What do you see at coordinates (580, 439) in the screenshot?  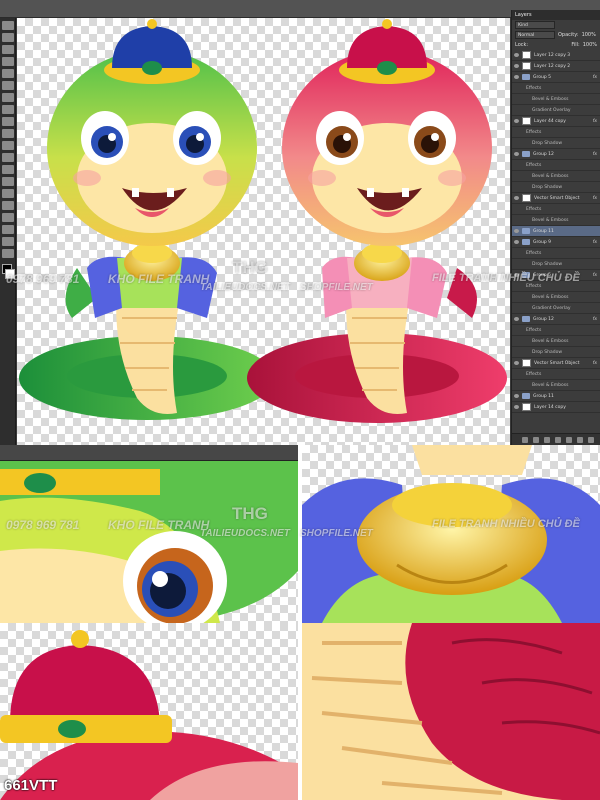 I see `new-layer-icon` at bounding box center [580, 439].